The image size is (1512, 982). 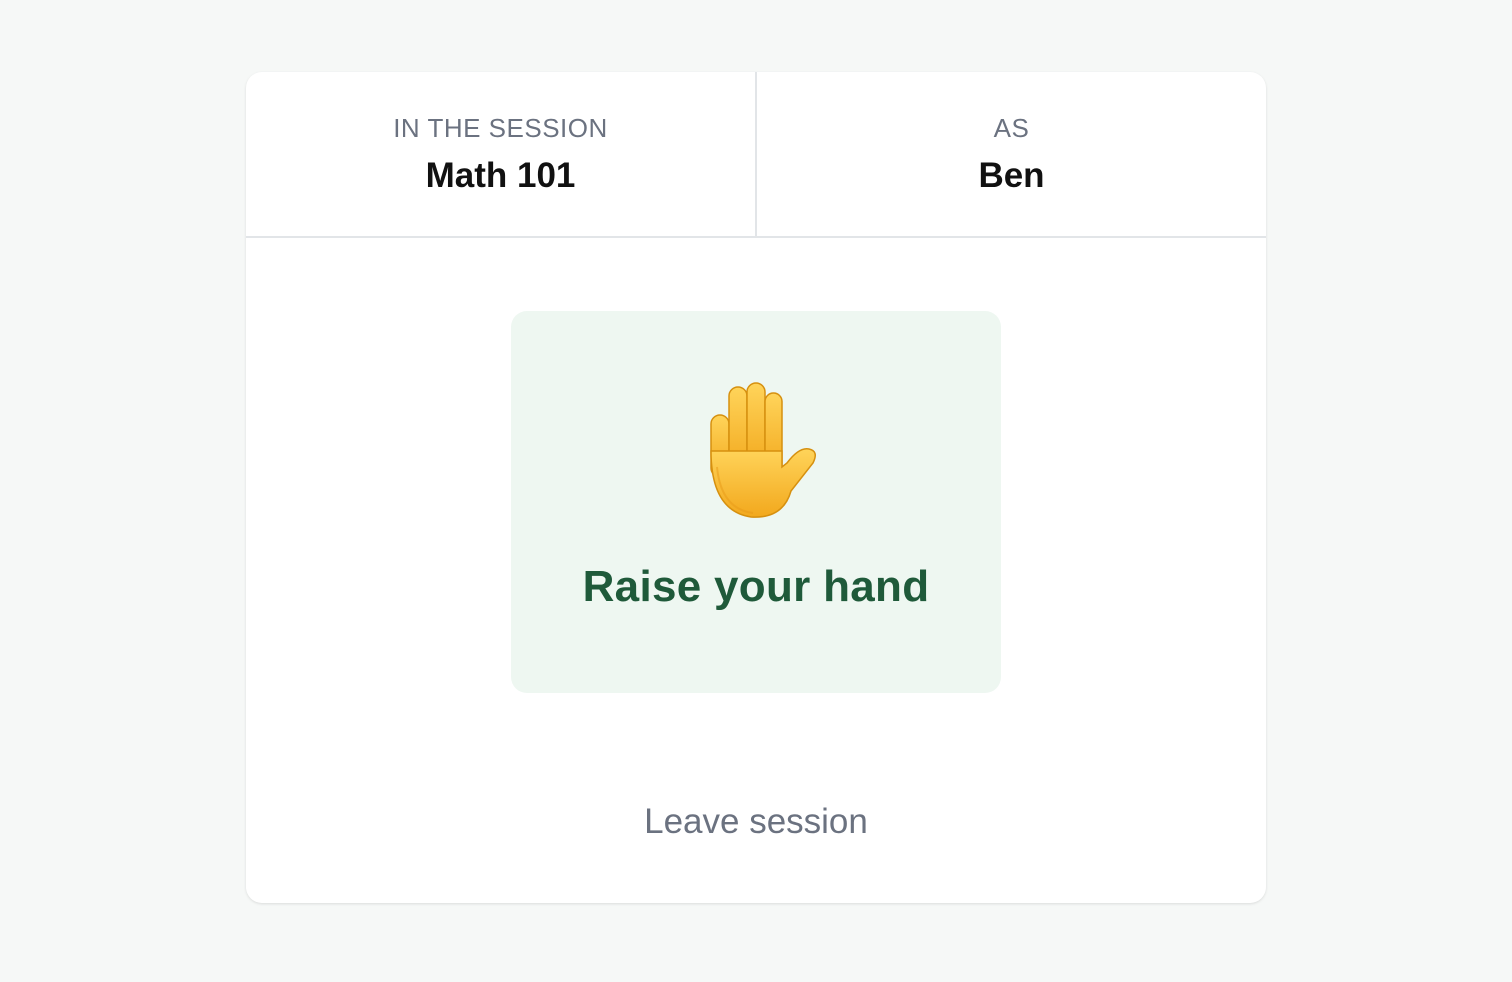 What do you see at coordinates (1010, 154) in the screenshot?
I see `identity-info: AS Ben` at bounding box center [1010, 154].